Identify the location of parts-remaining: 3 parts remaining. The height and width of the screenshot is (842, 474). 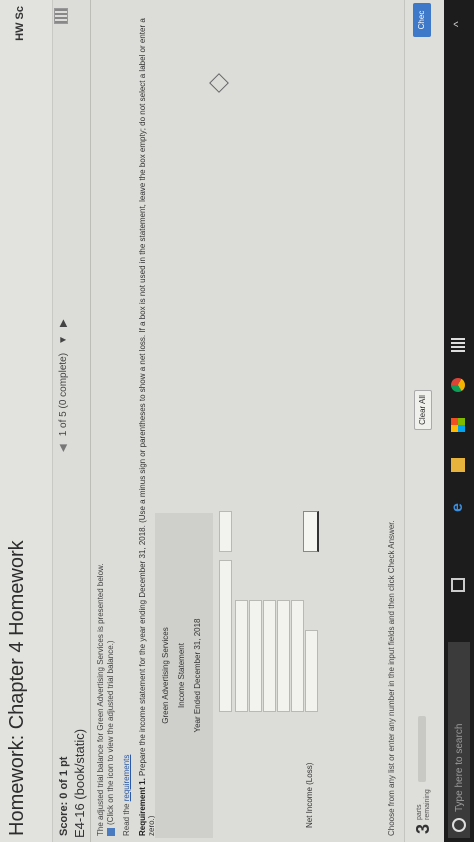
(423, 811).